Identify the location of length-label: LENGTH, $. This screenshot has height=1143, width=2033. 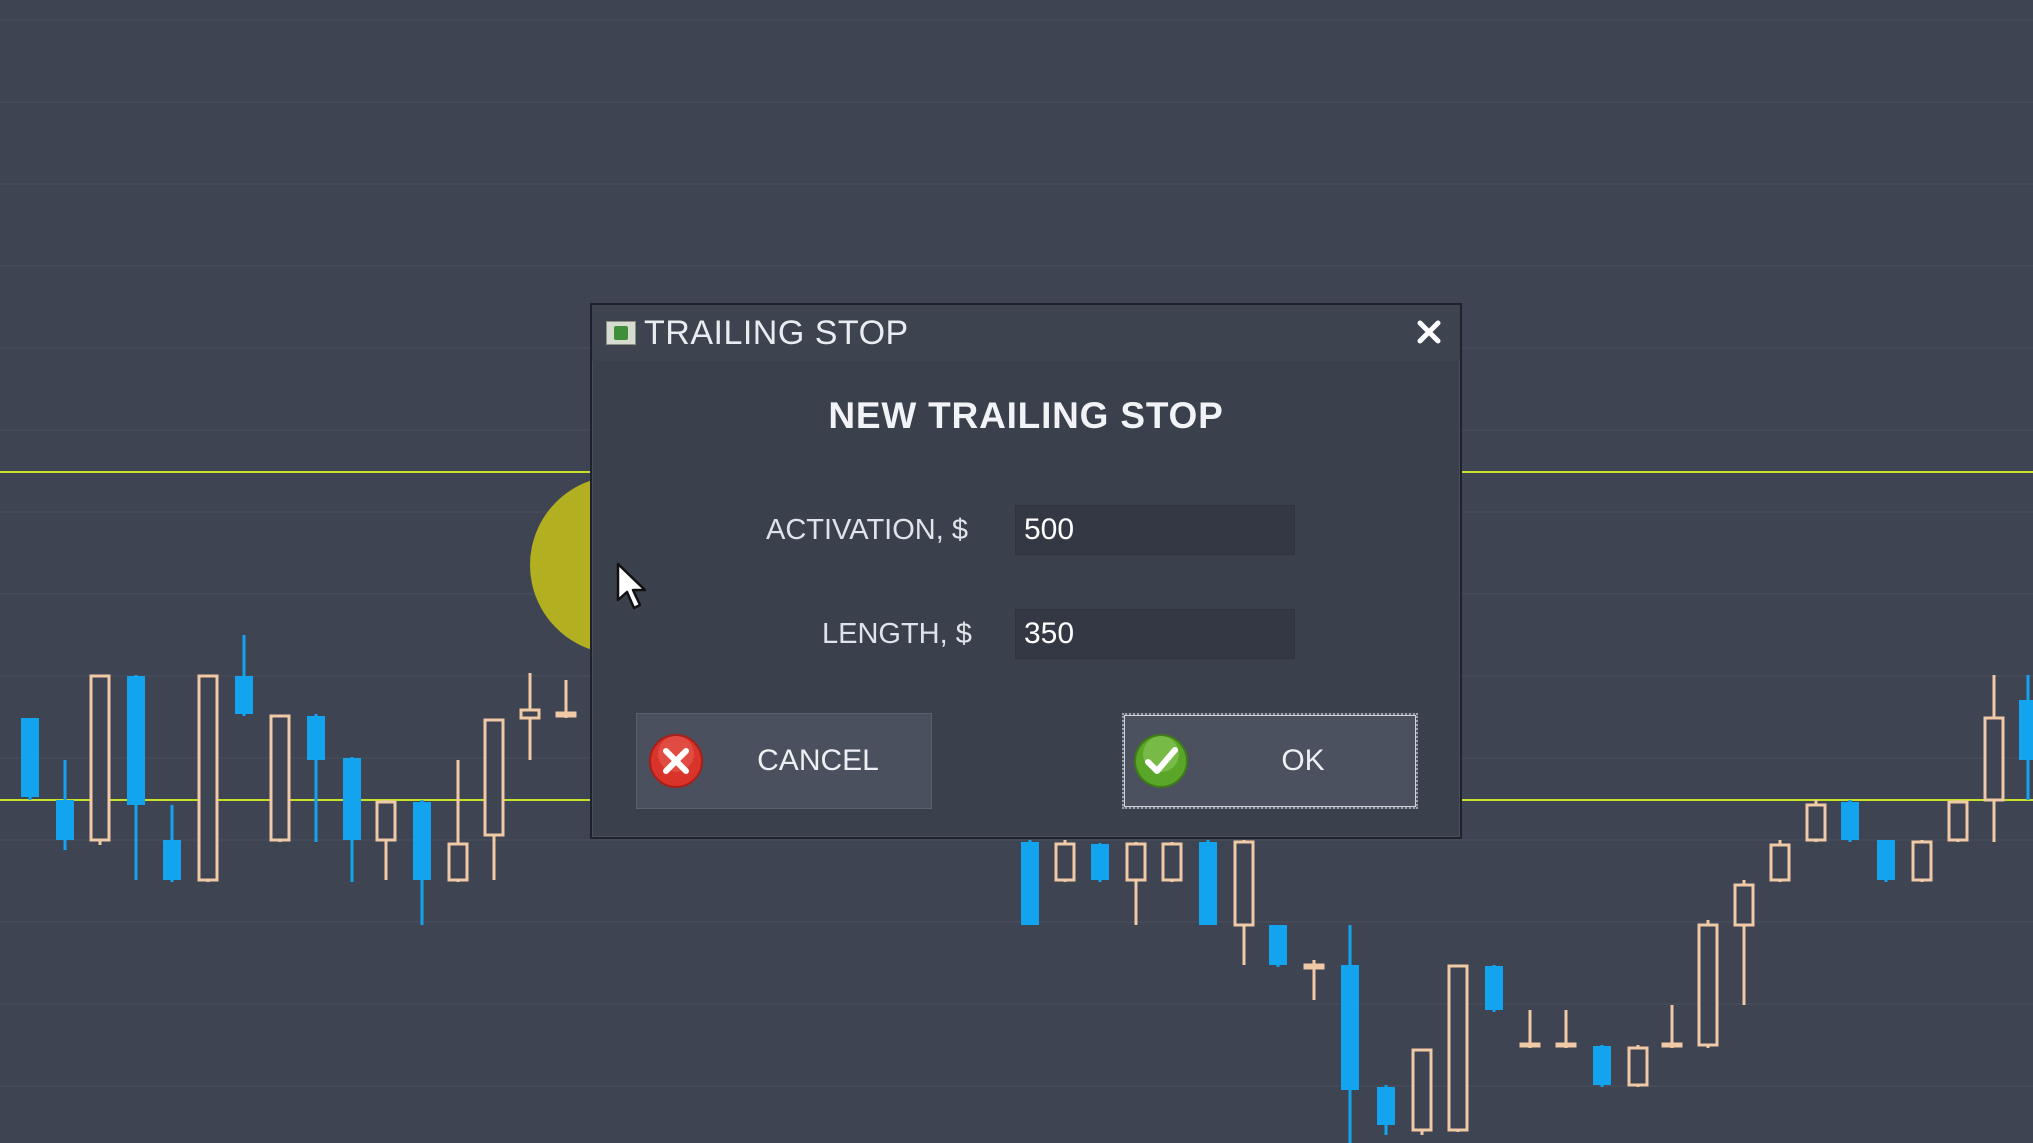
(897, 634).